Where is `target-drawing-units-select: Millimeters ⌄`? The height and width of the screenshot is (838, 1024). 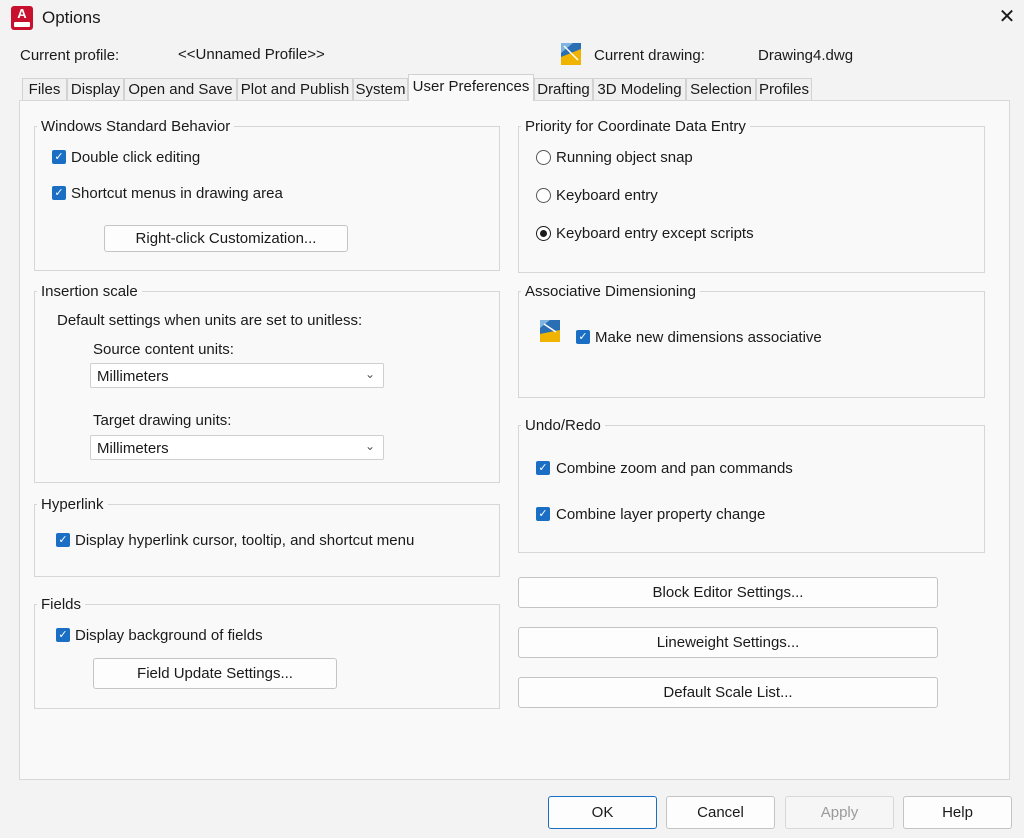
target-drawing-units-select: Millimeters ⌄ is located at coordinates (237, 447).